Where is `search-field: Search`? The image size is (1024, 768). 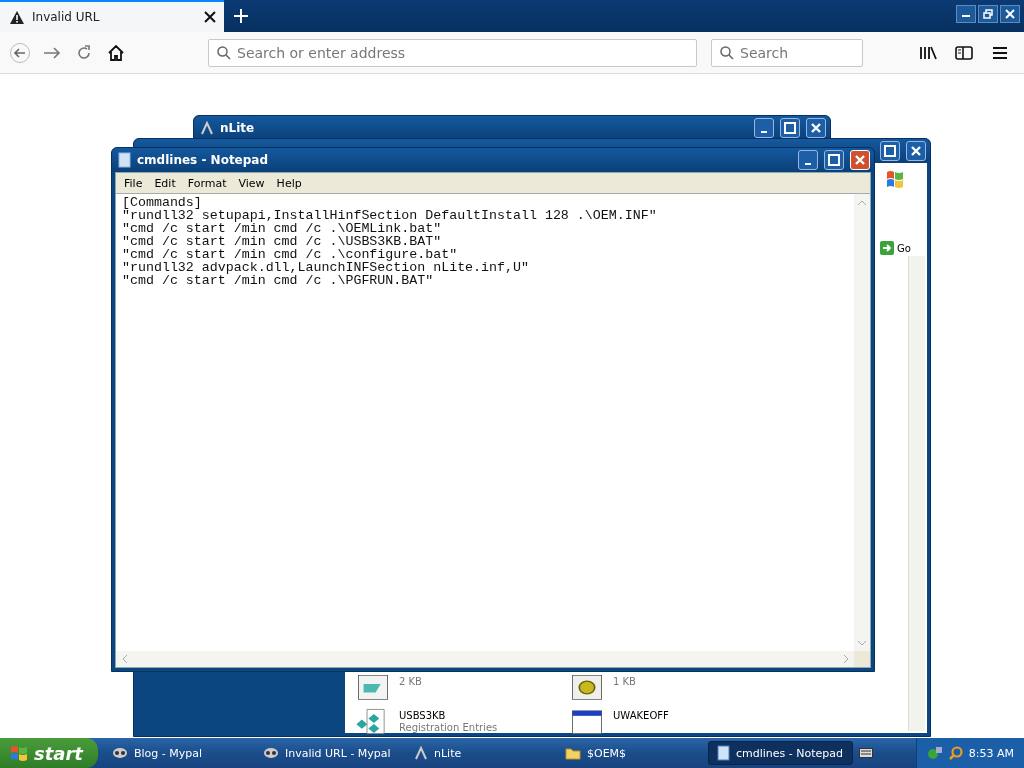 search-field: Search is located at coordinates (787, 52).